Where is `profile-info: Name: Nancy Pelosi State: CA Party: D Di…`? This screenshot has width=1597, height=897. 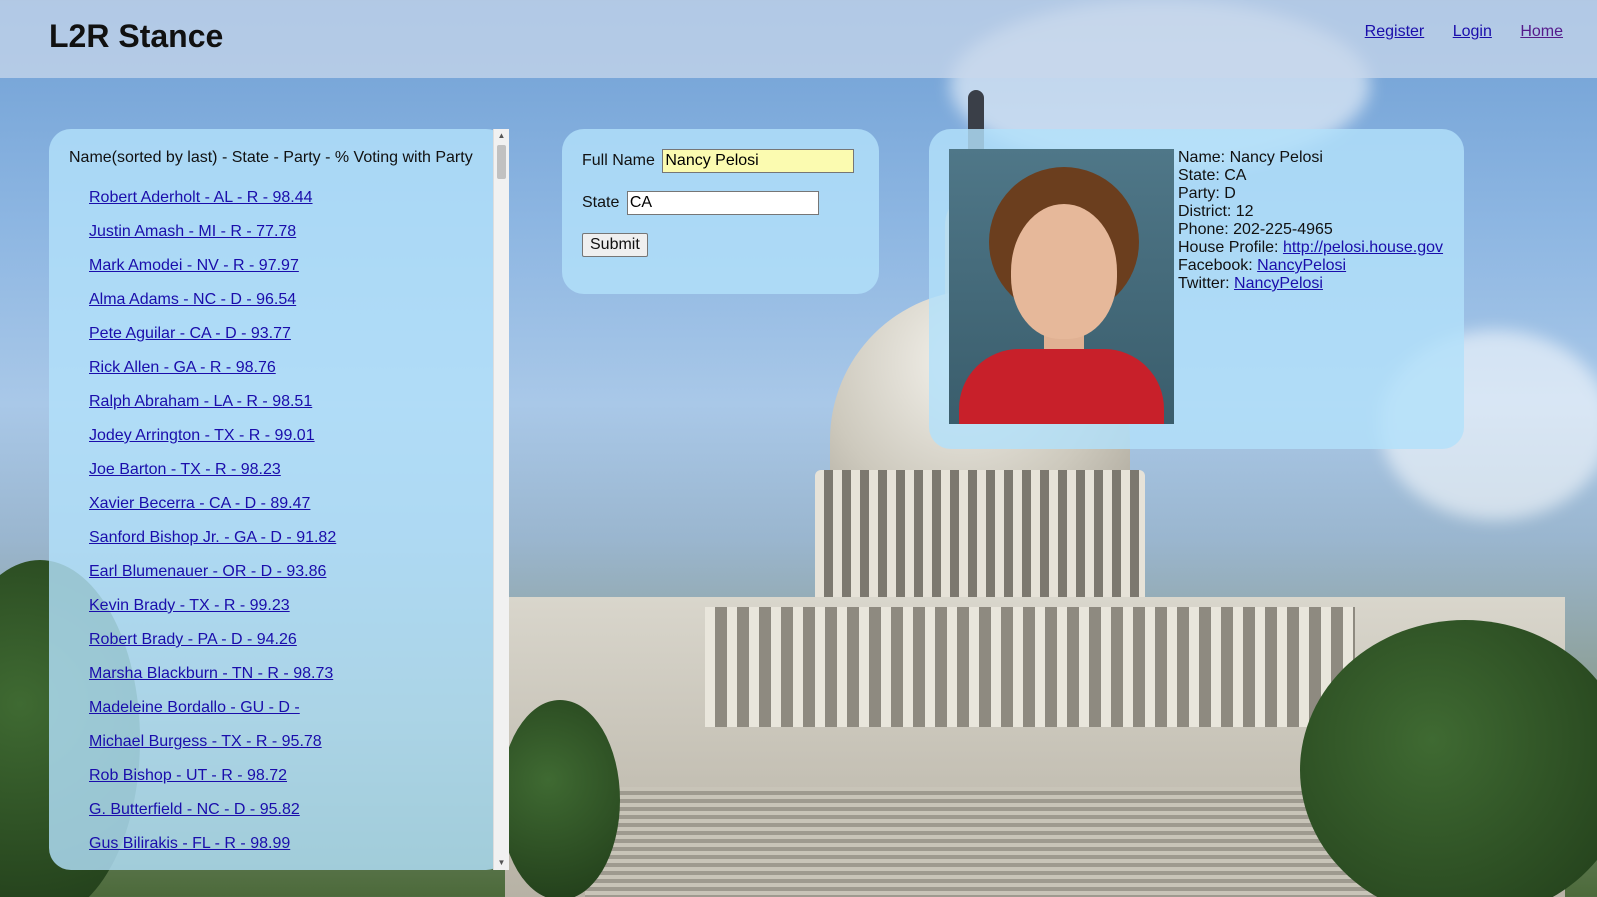
profile-info: Name: Nancy Pelosi State: CA Party: D Di… is located at coordinates (1310, 221).